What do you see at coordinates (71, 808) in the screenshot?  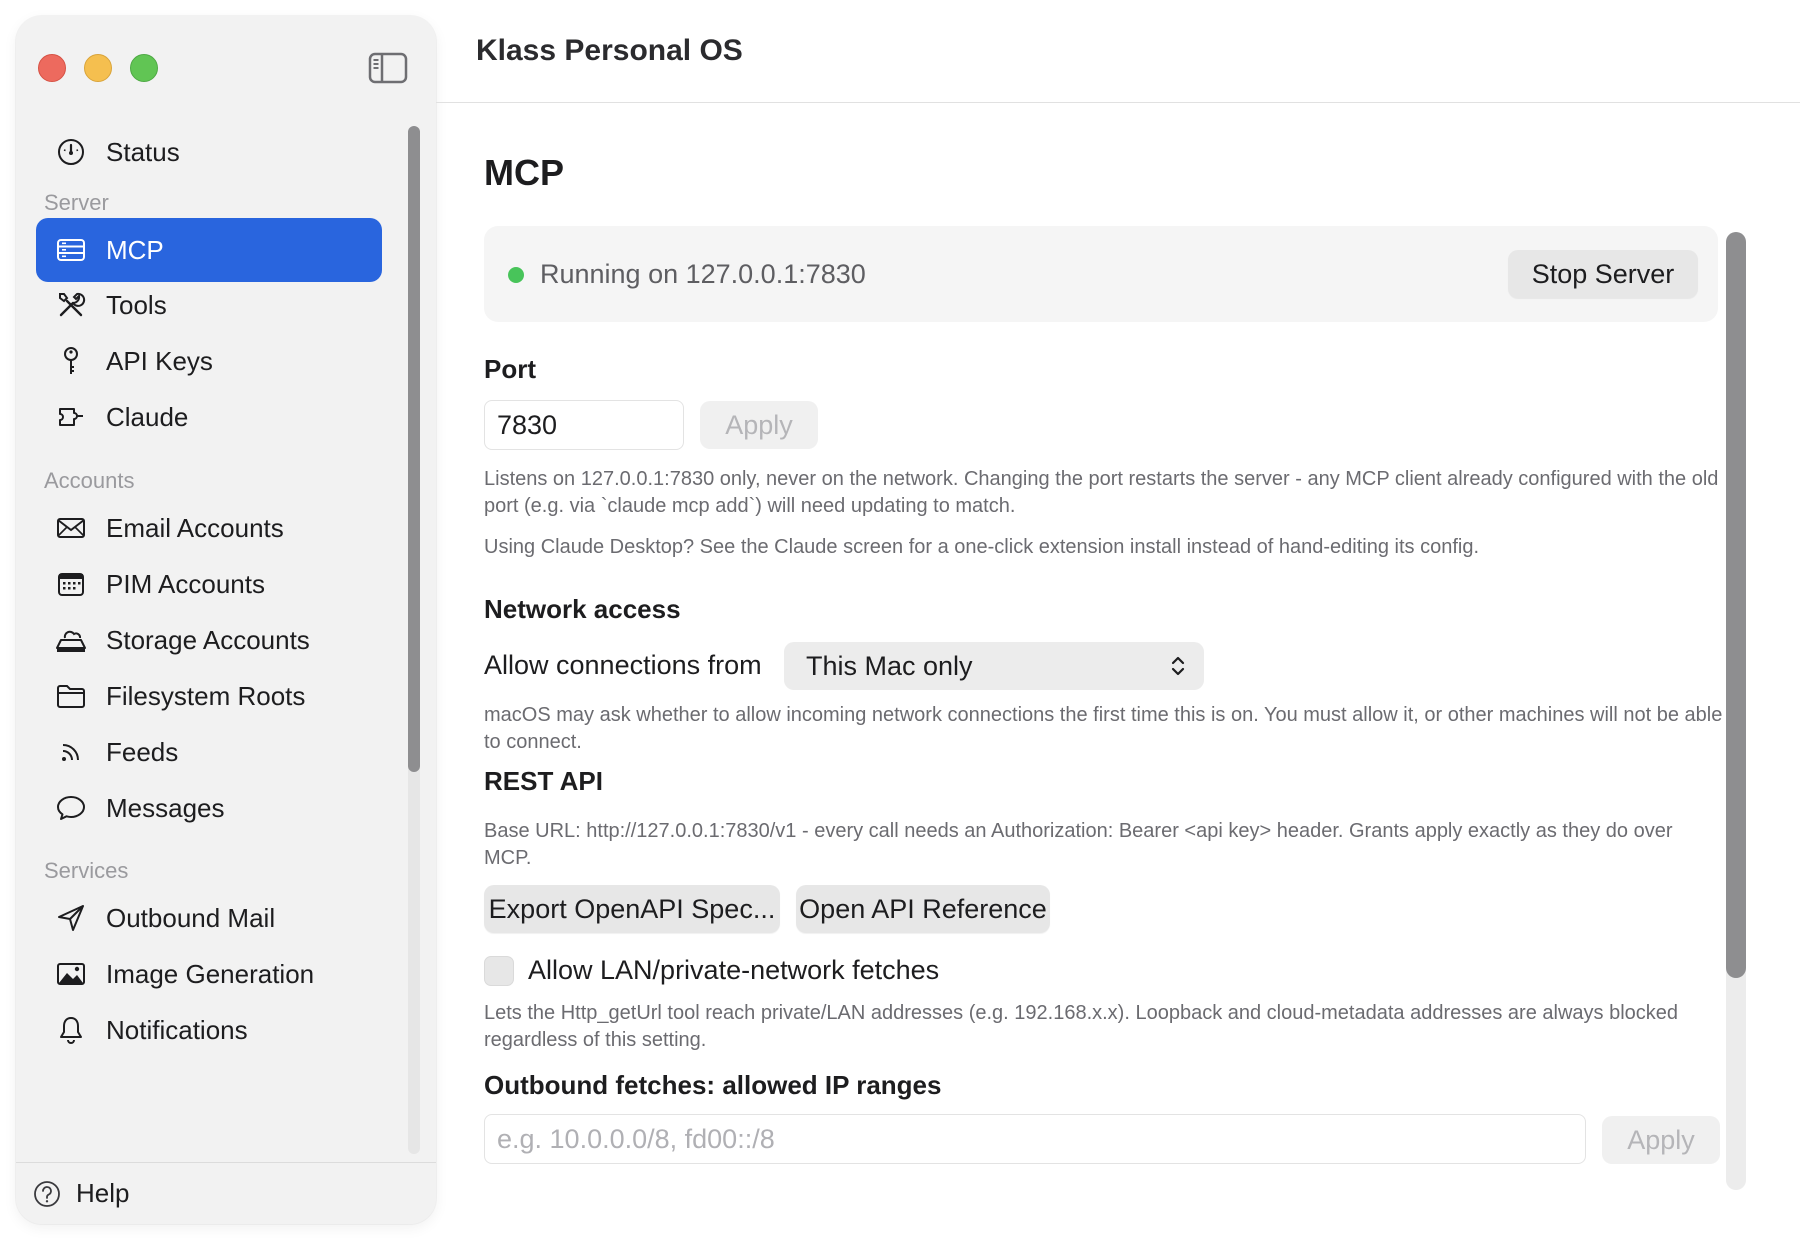 I see `speech-bubble-icon` at bounding box center [71, 808].